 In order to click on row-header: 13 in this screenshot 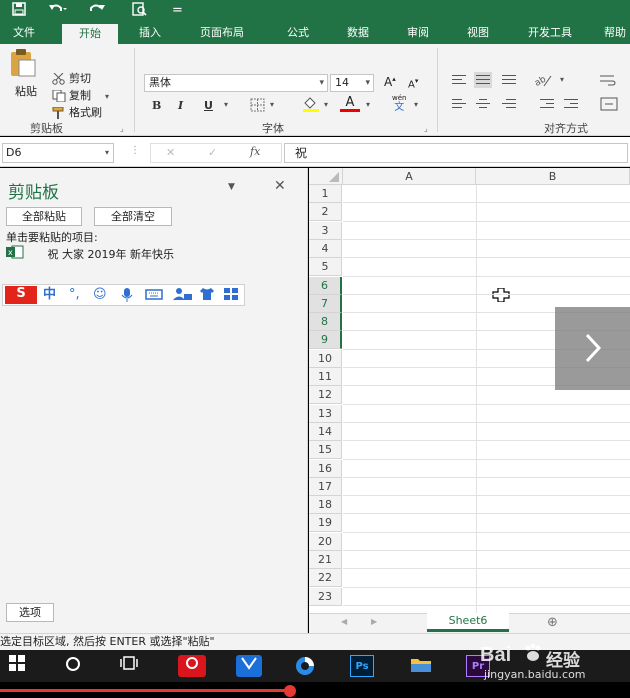, I will do `click(325, 413)`.